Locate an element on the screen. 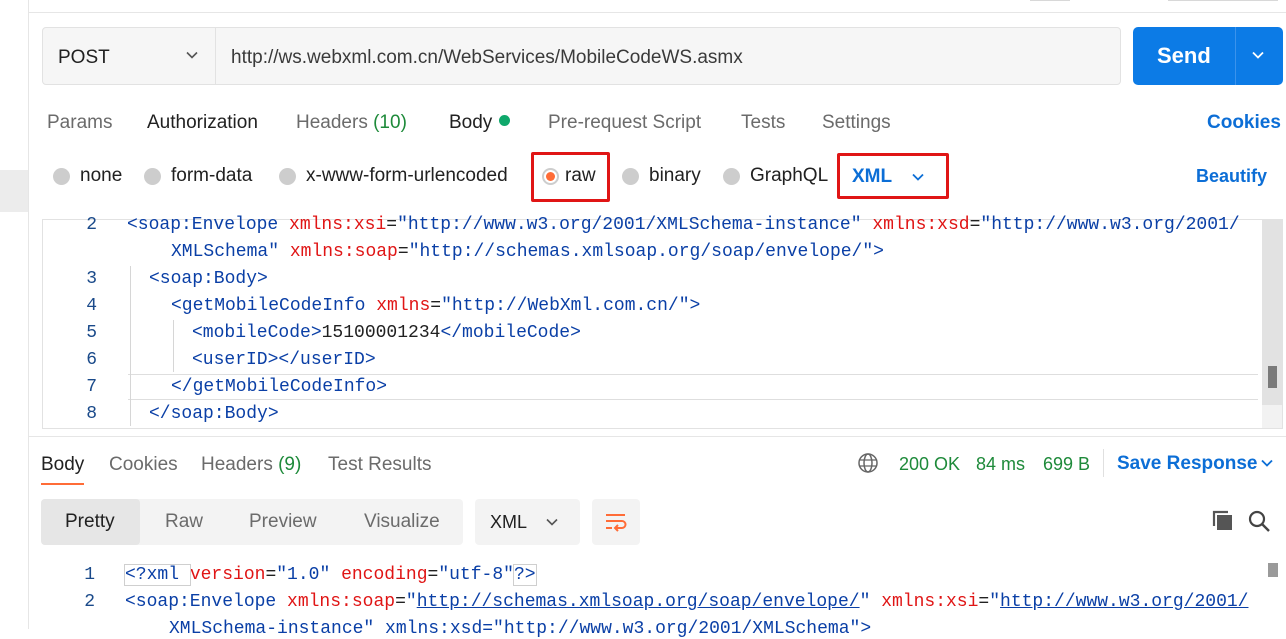 The width and height of the screenshot is (1286, 639). radio-circle-selected is located at coordinates (550, 176).